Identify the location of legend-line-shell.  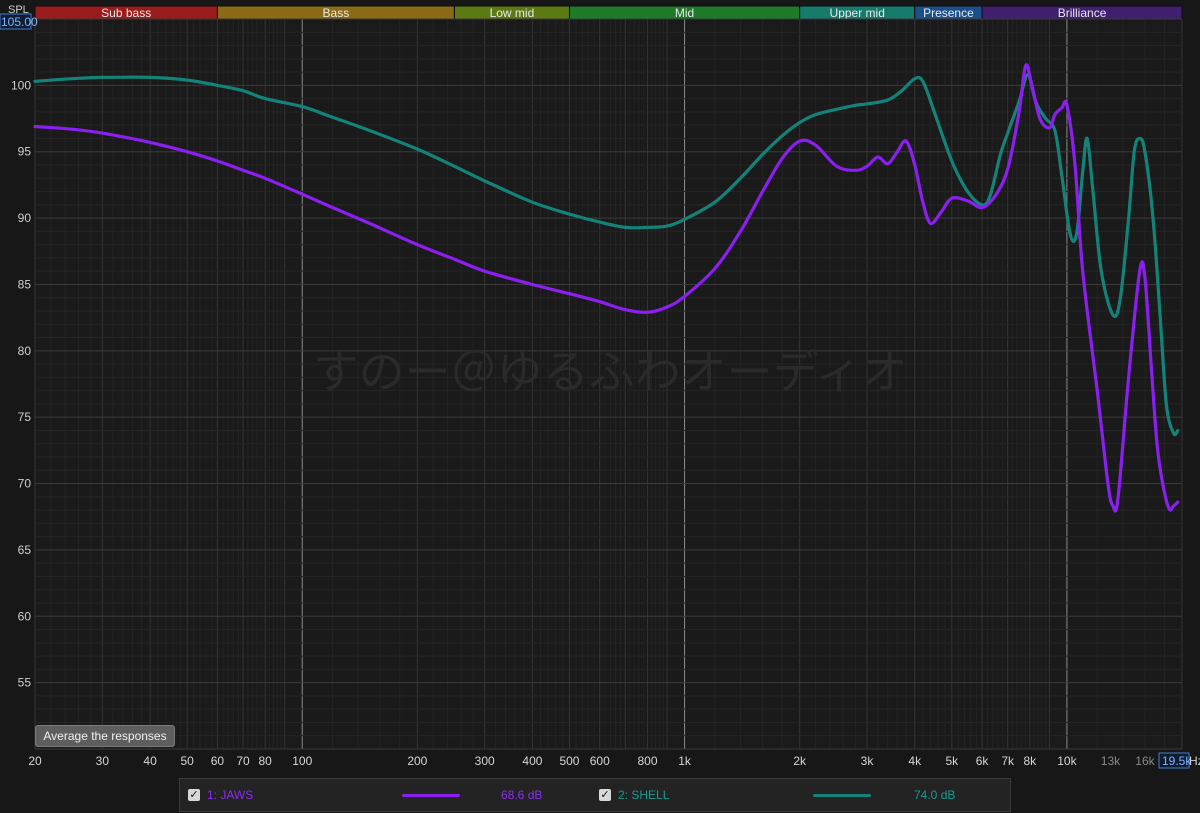
(842, 795).